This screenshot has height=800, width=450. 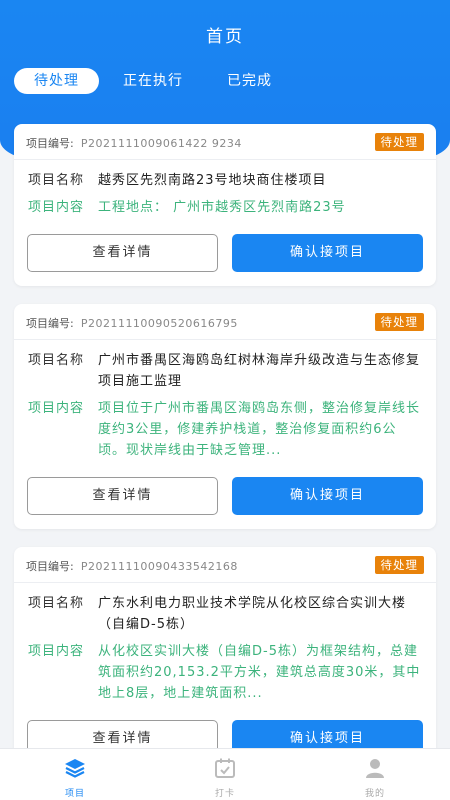 I want to click on project-name: 广东水利电力职业技术学院从化校区综合实训大楼（自编D-5栋）, so click(x=252, y=614).